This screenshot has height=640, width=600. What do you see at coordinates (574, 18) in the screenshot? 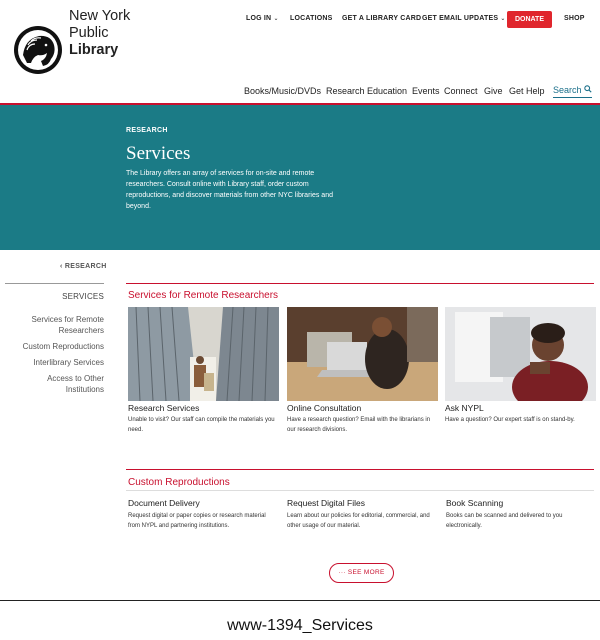
I see `shop-link: SHOP` at bounding box center [574, 18].